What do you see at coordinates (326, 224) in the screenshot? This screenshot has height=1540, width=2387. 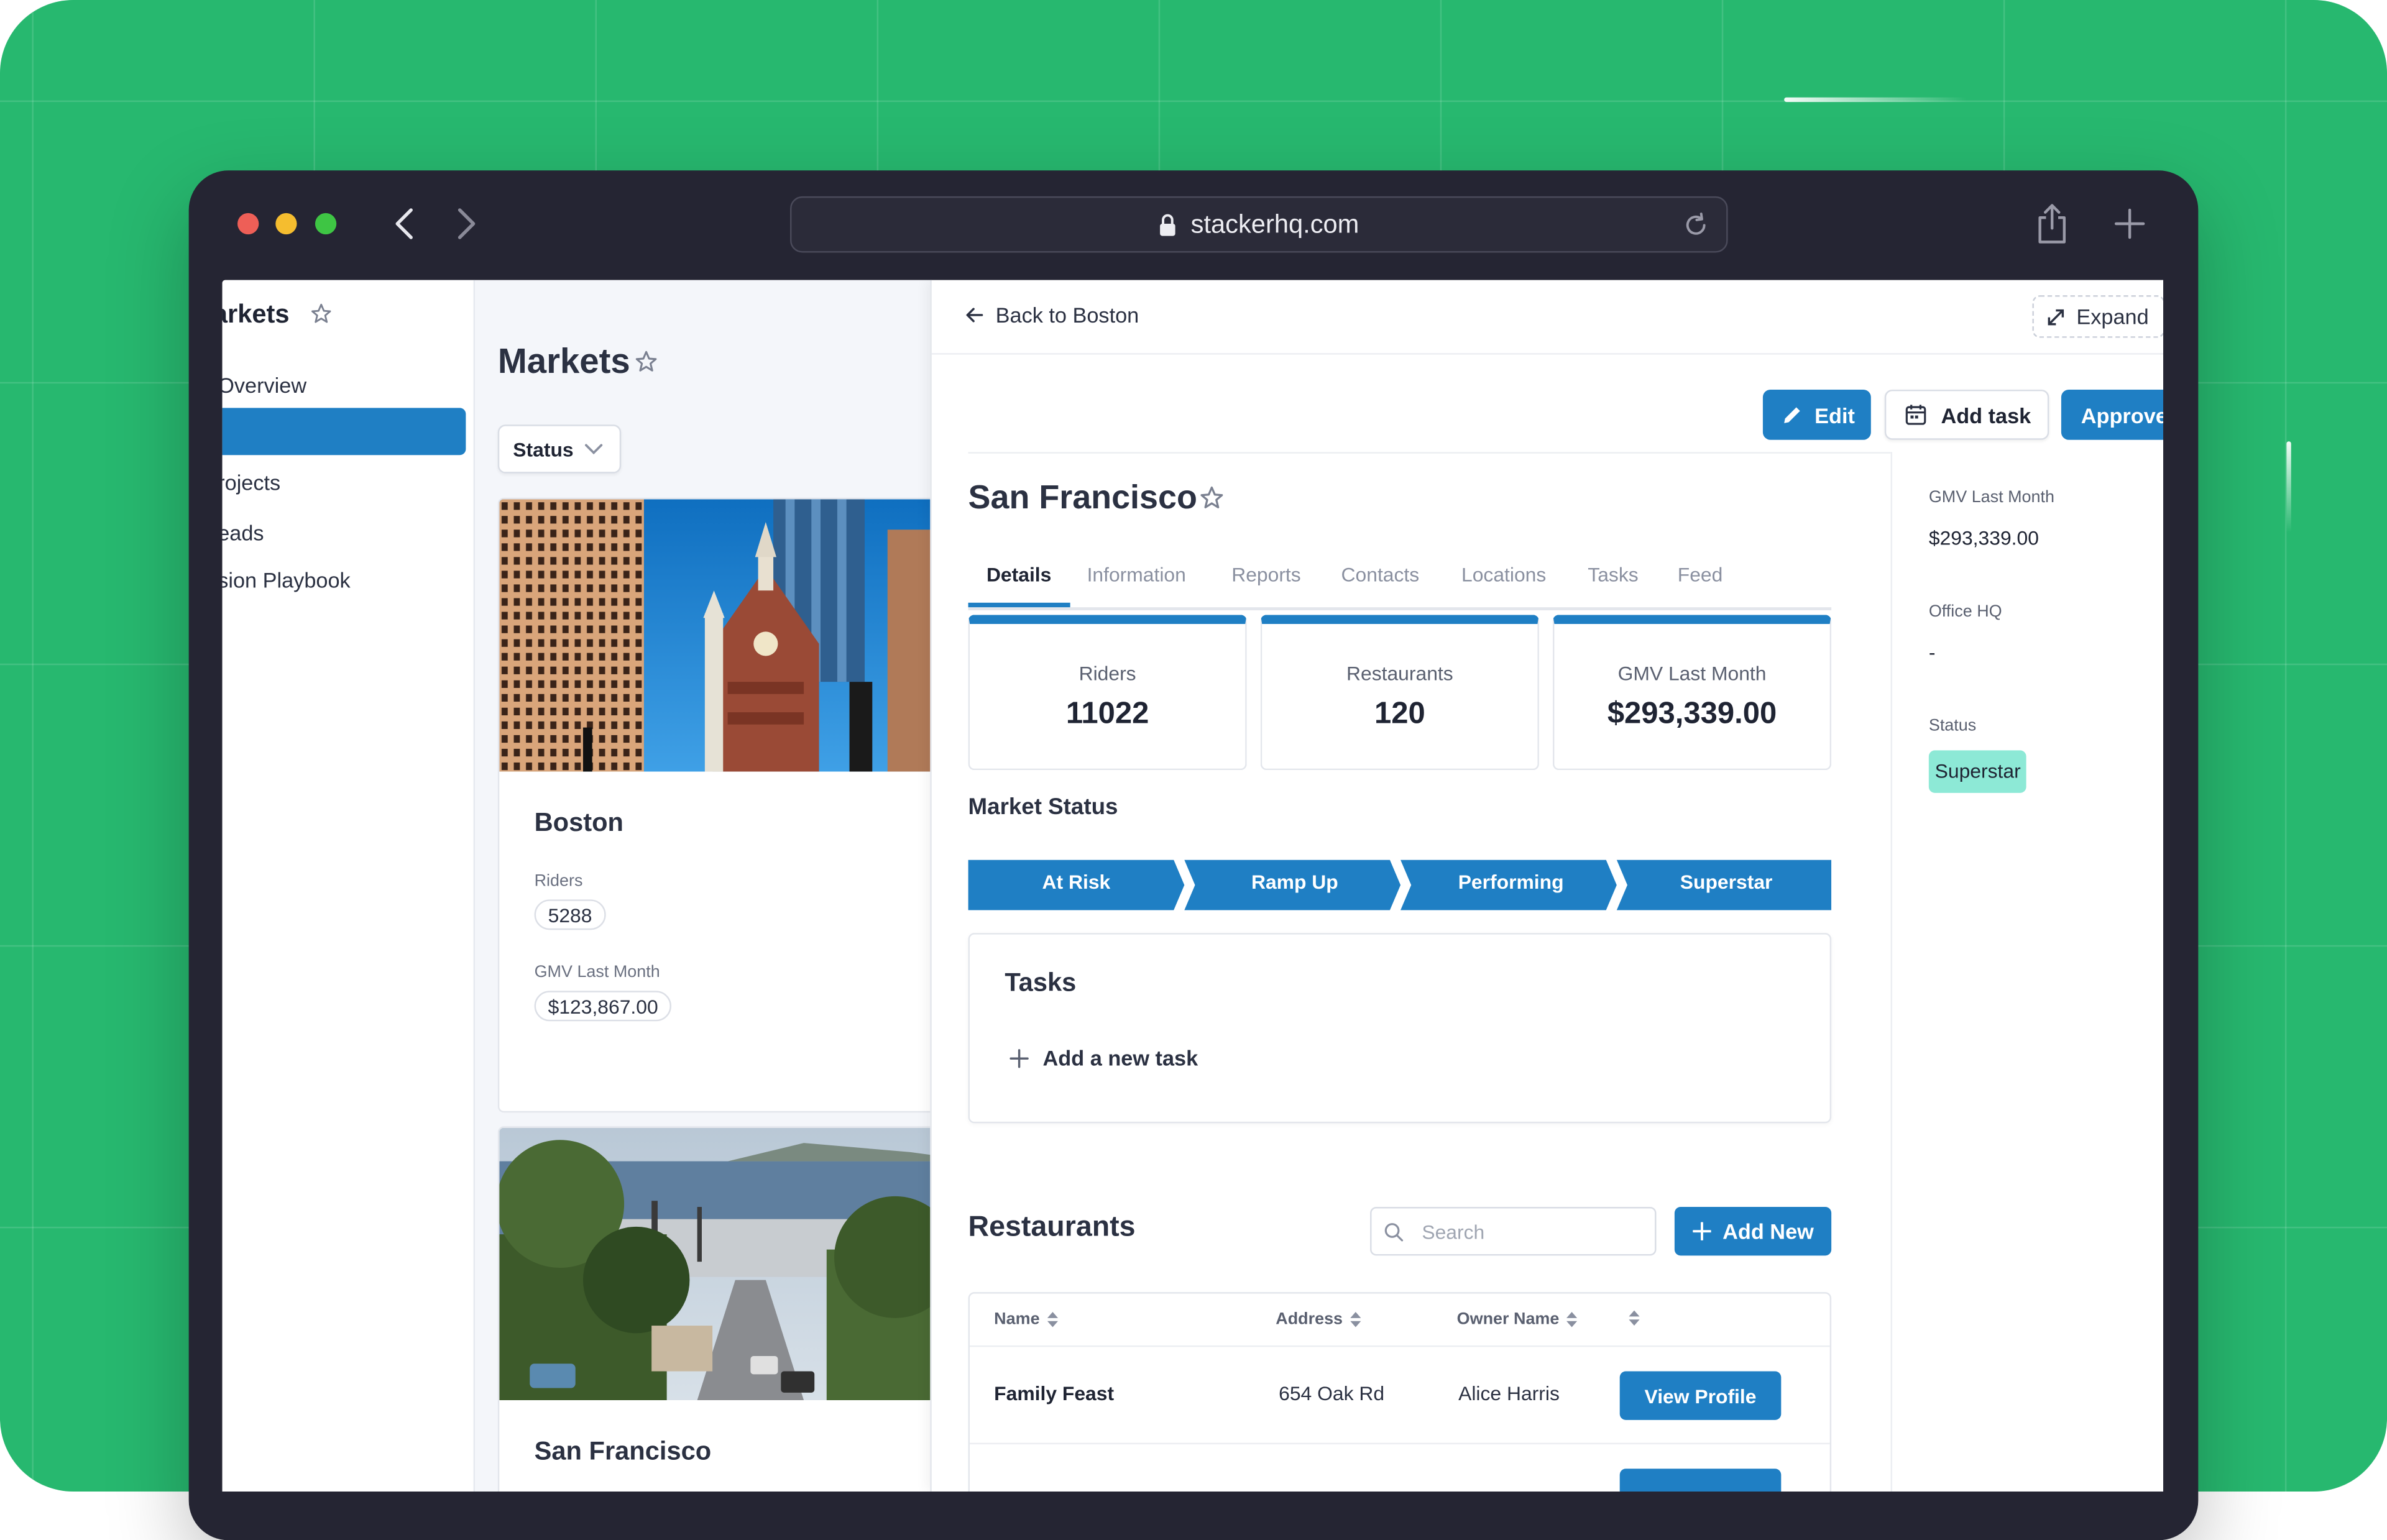 I see `maximize-window-button` at bounding box center [326, 224].